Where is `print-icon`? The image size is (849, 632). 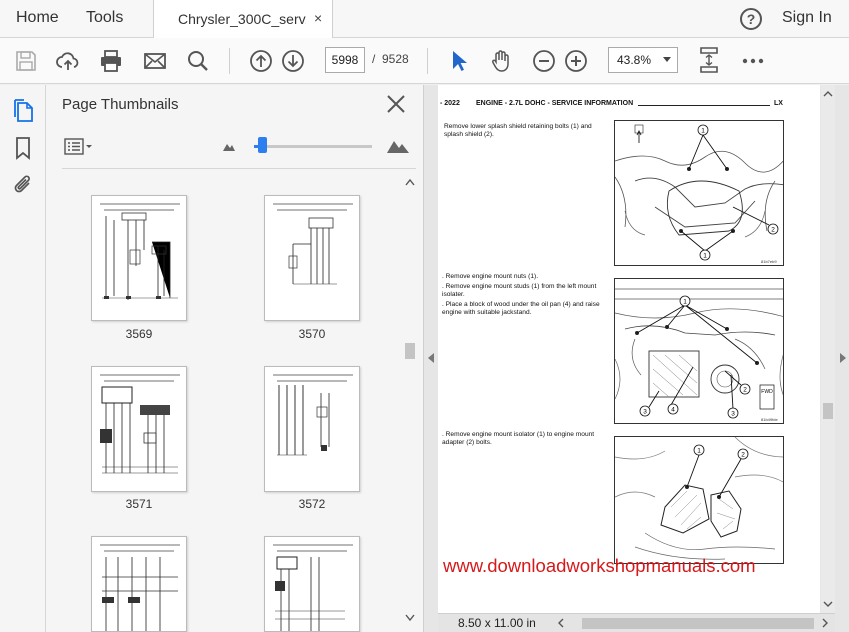 print-icon is located at coordinates (111, 61).